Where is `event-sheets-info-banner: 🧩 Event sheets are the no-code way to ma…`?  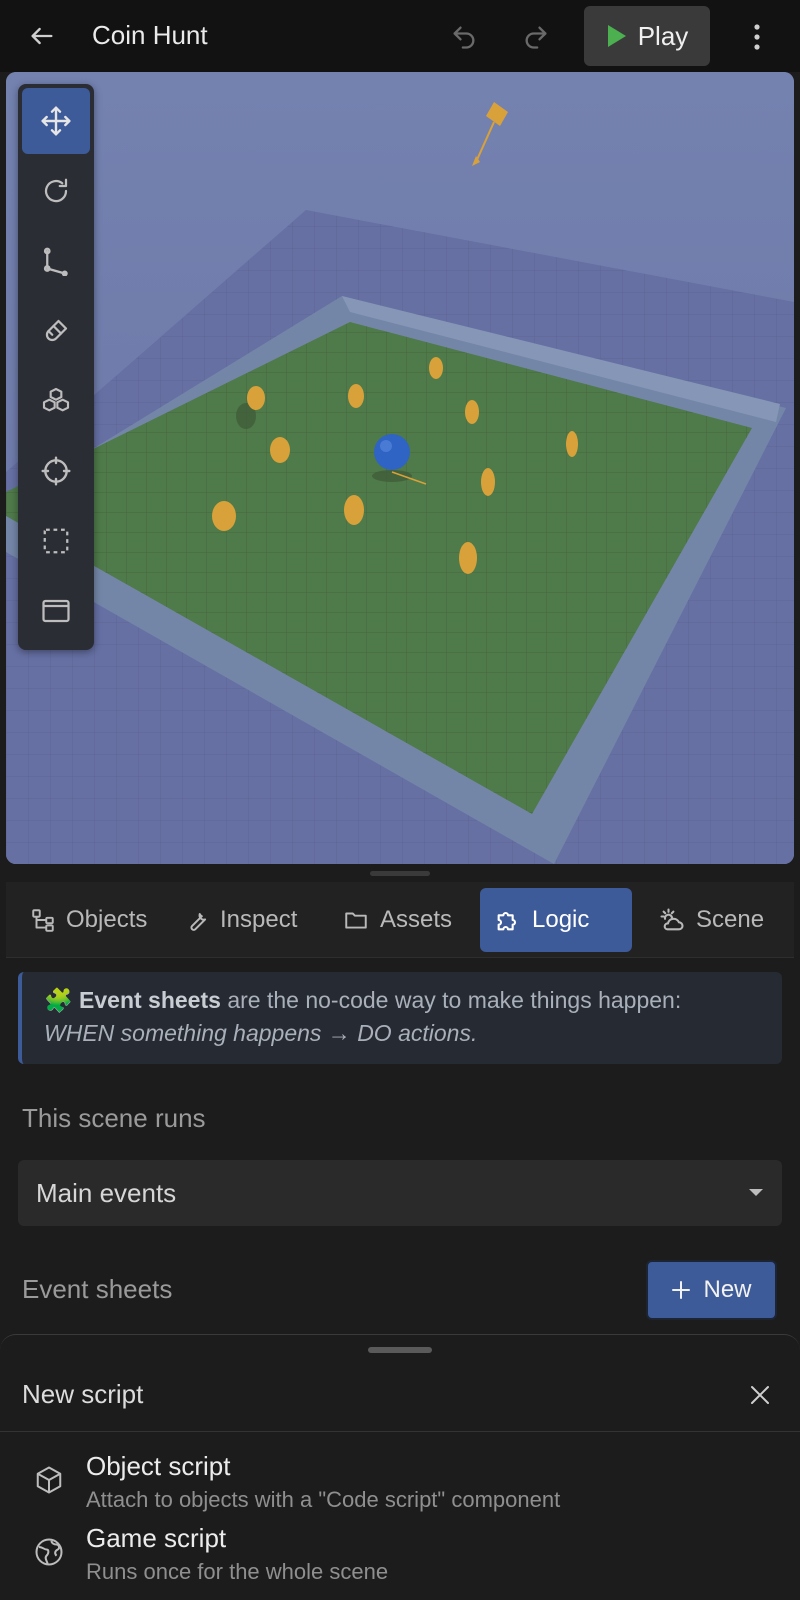
event-sheets-info-banner: 🧩 Event sheets are the no-code way to ma… is located at coordinates (400, 1018).